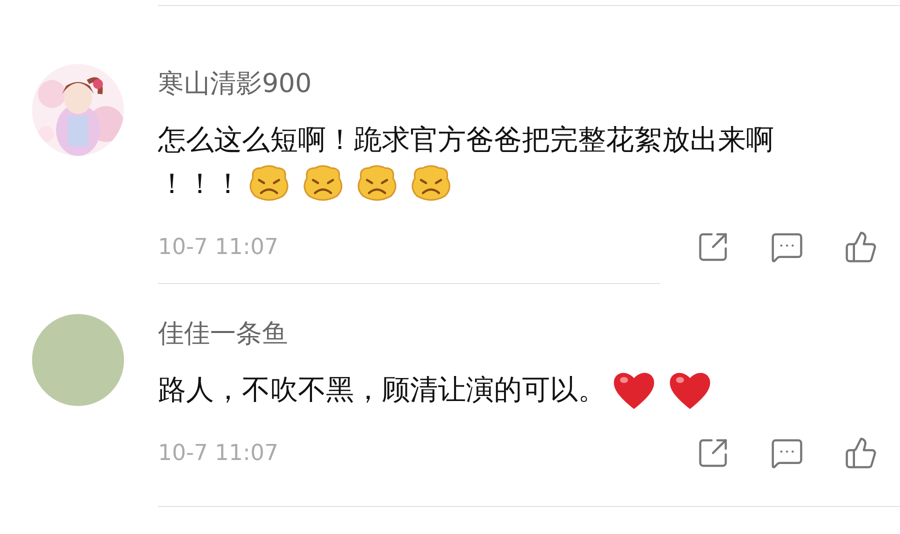  I want to click on comment-text: ！！！, so click(200, 184).